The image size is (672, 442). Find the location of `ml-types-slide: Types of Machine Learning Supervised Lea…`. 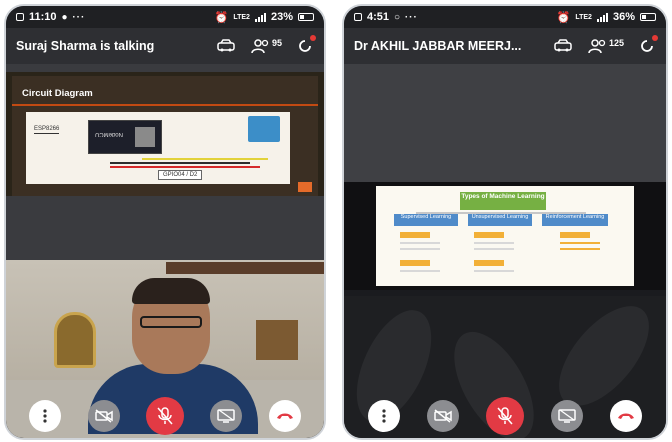

ml-types-slide: Types of Machine Learning Supervised Lea… is located at coordinates (505, 236).